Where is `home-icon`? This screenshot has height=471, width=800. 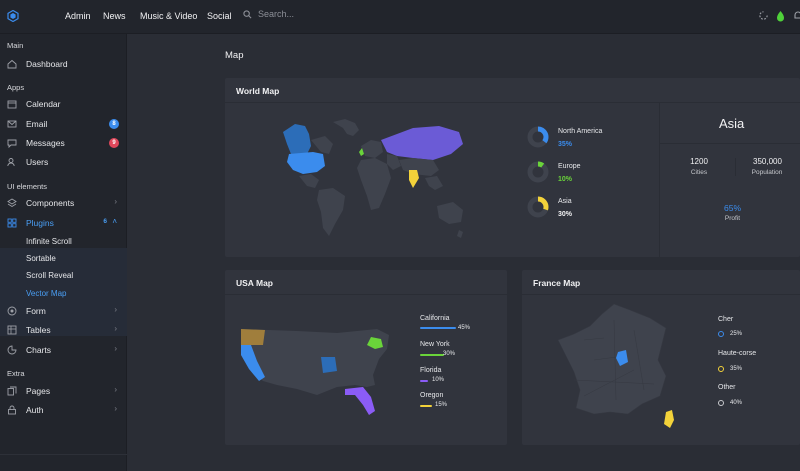 home-icon is located at coordinates (12, 64).